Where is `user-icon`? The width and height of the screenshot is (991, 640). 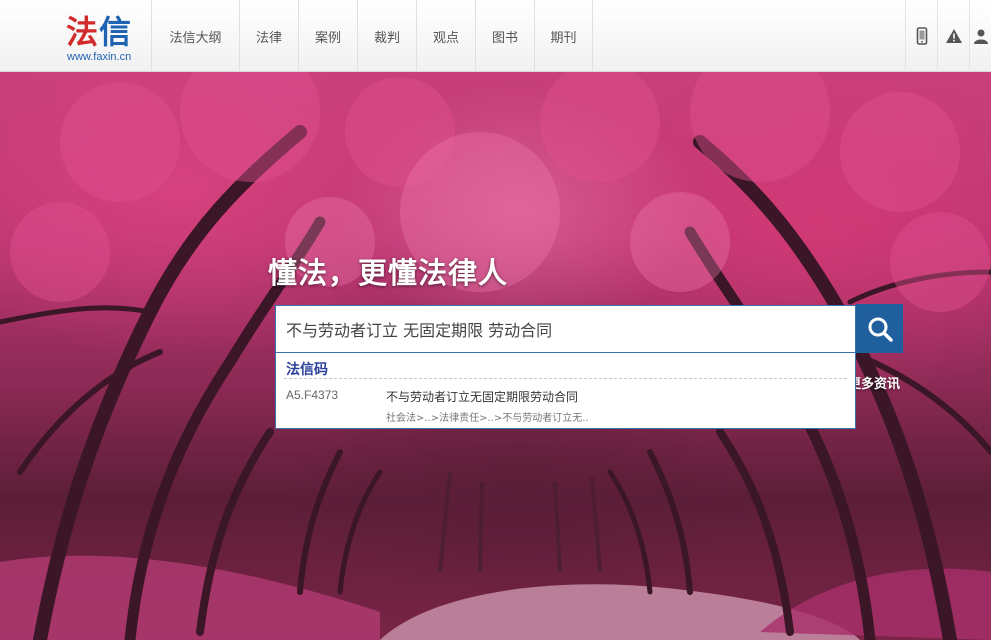
user-icon is located at coordinates (980, 36).